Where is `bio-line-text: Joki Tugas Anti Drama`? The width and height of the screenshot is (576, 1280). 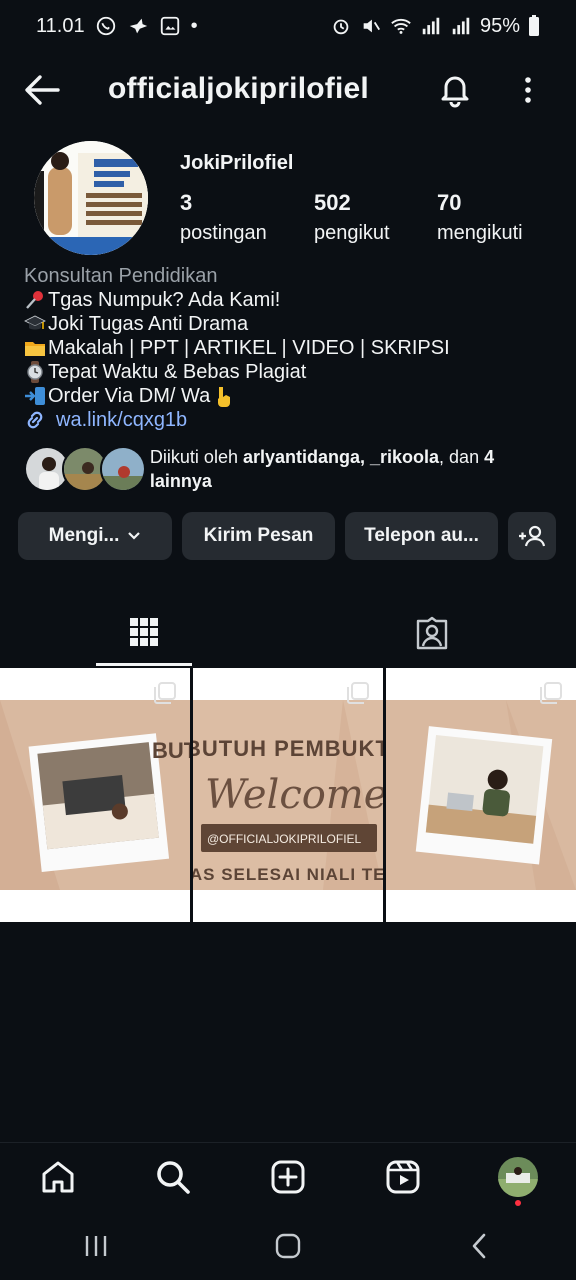
bio-line-text: Joki Tugas Anti Drama is located at coordinates (148, 324).